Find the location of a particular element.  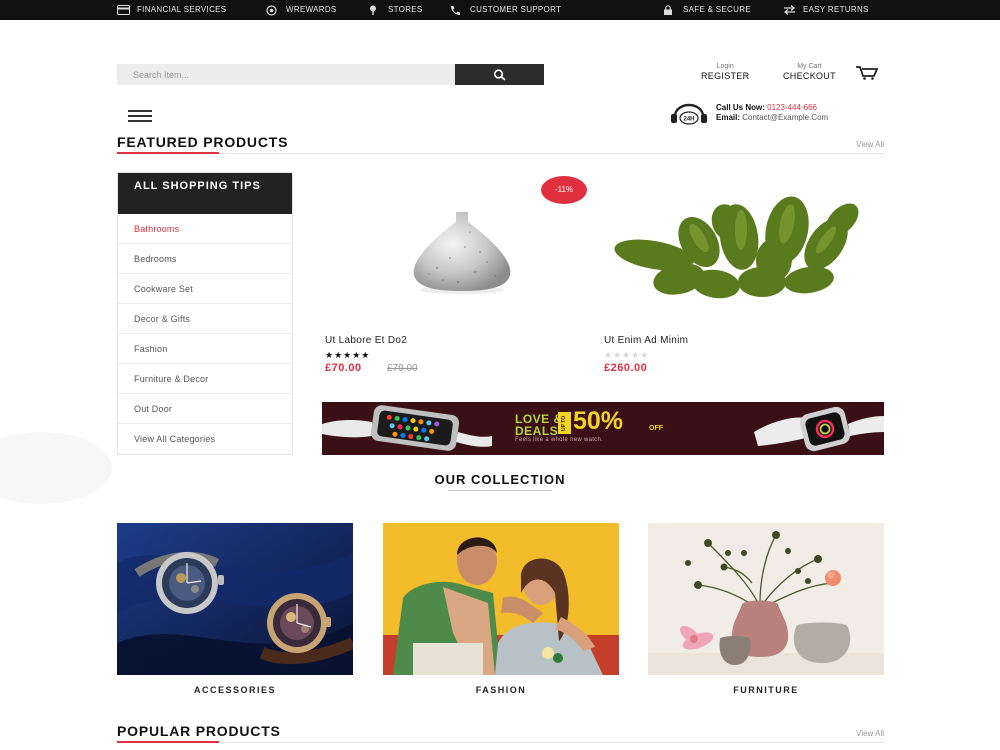

banner-off: OFF is located at coordinates (656, 428).